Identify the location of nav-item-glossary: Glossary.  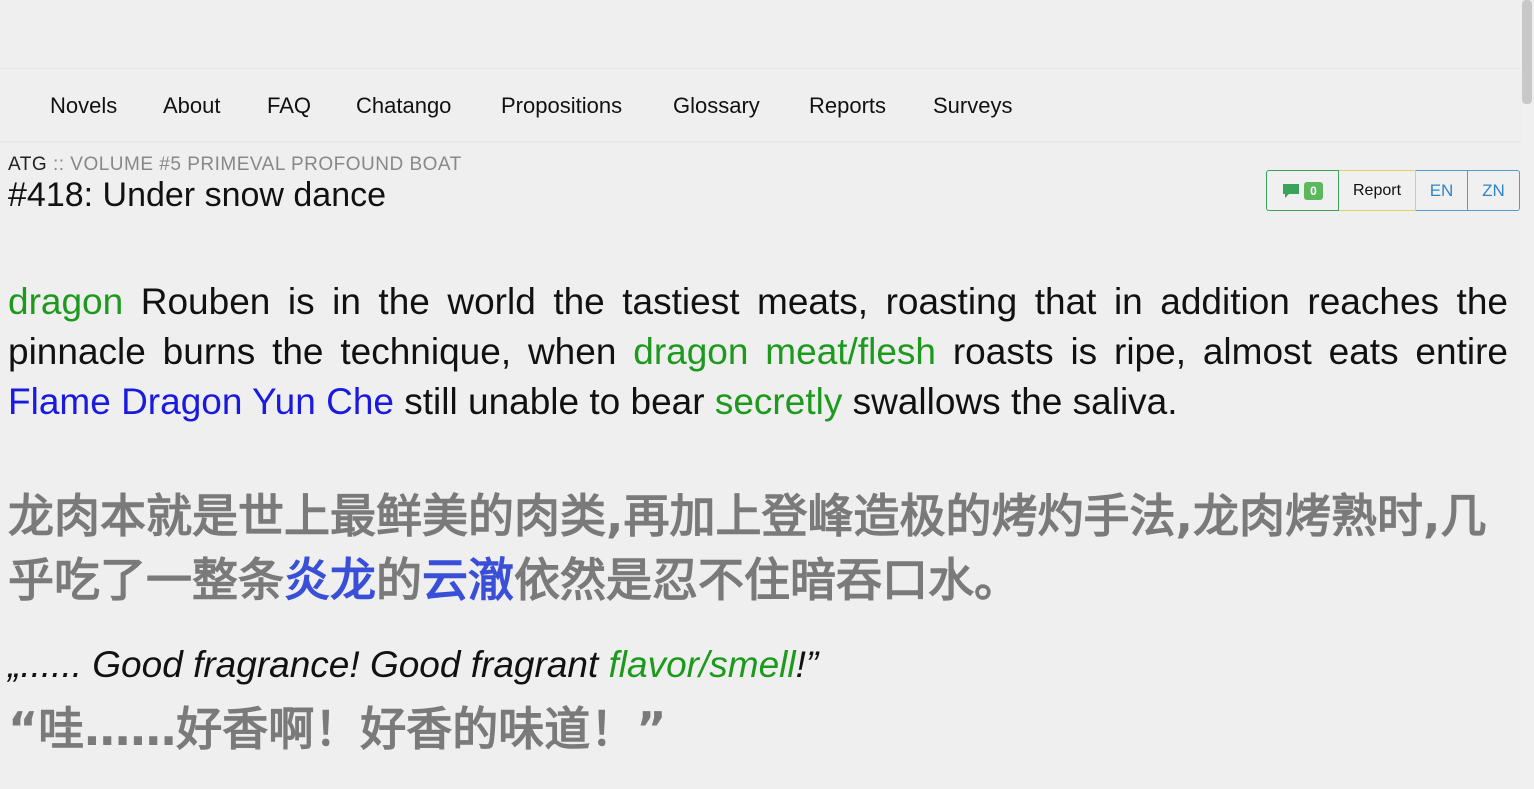
(716, 106).